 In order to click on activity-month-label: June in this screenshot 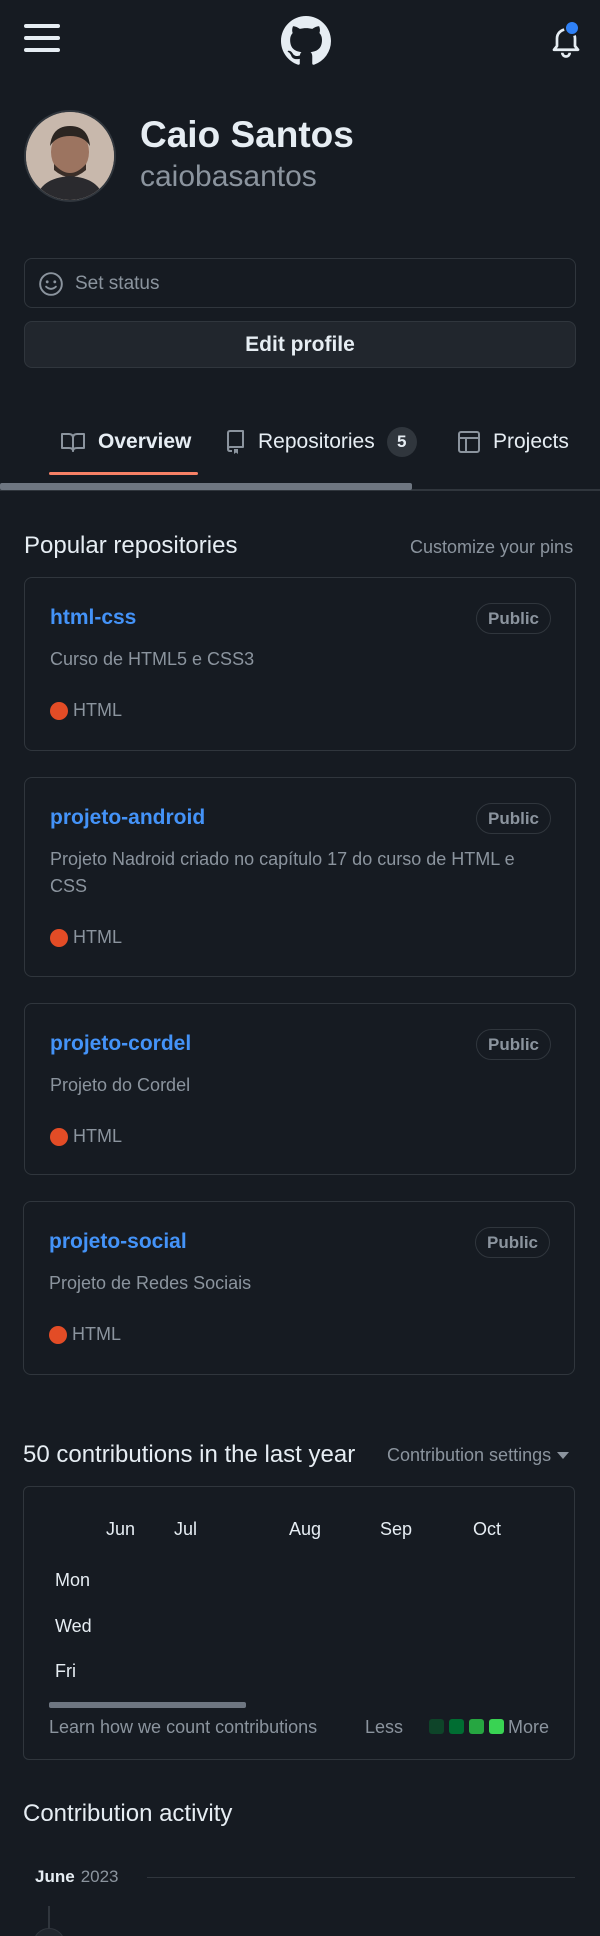, I will do `click(55, 1876)`.